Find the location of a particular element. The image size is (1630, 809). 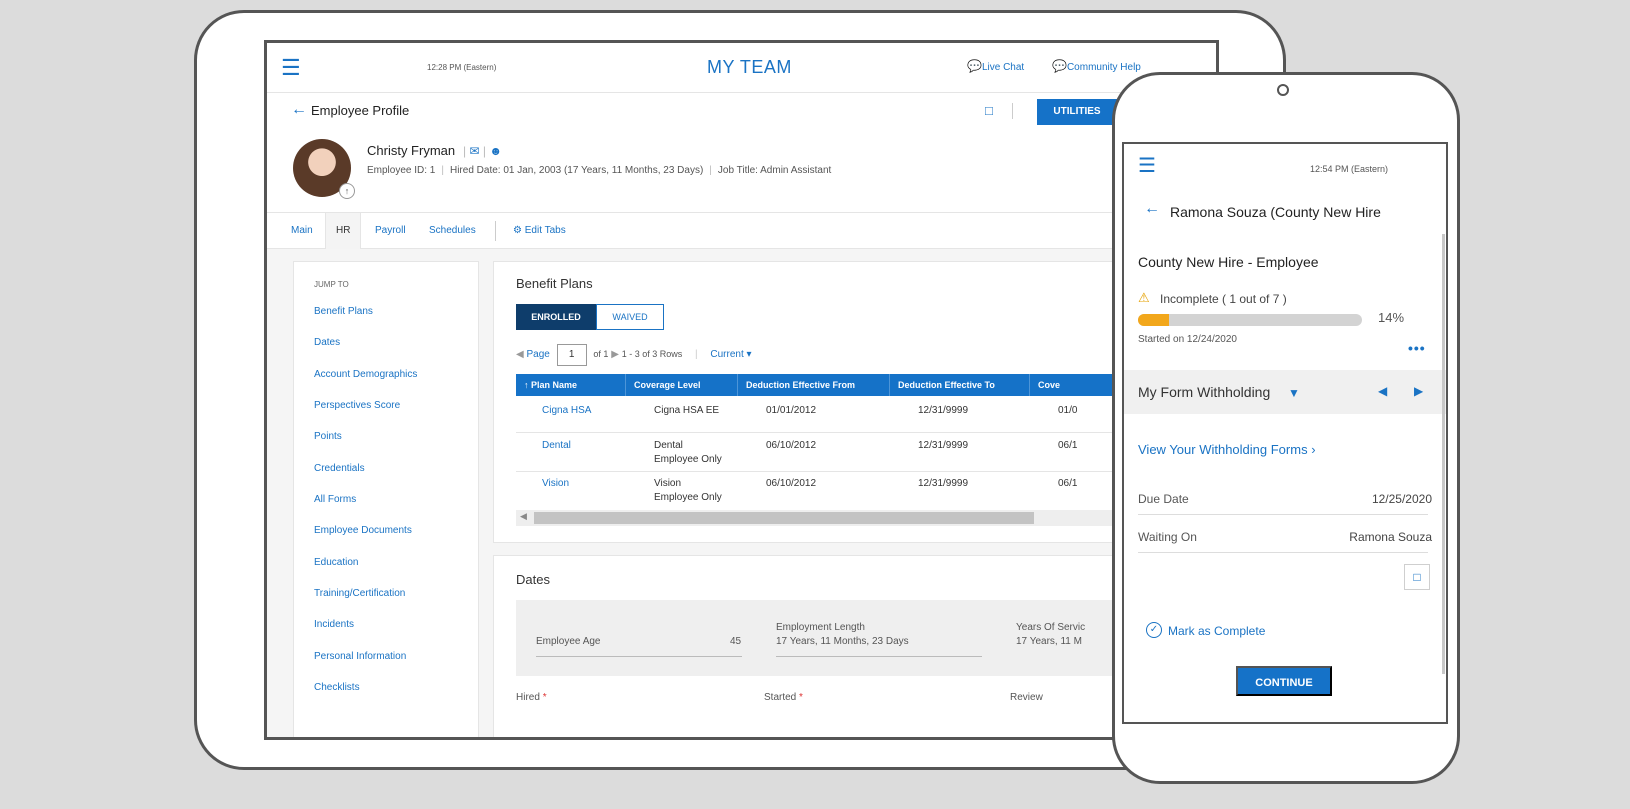

waiting-on-label: Waiting On is located at coordinates (1167, 537).